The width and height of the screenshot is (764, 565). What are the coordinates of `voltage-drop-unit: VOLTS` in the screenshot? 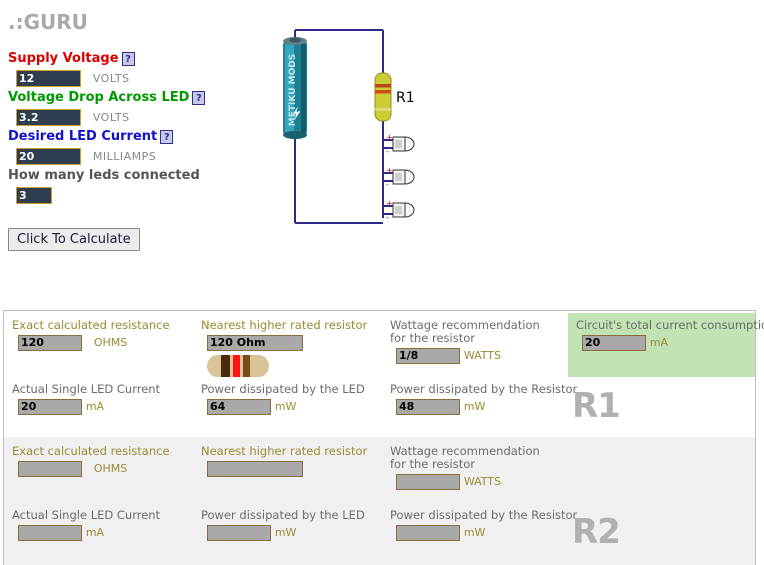 It's located at (111, 117).